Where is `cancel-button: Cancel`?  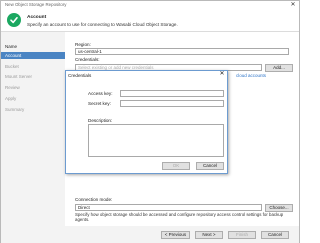 cancel-button: Cancel is located at coordinates (275, 235).